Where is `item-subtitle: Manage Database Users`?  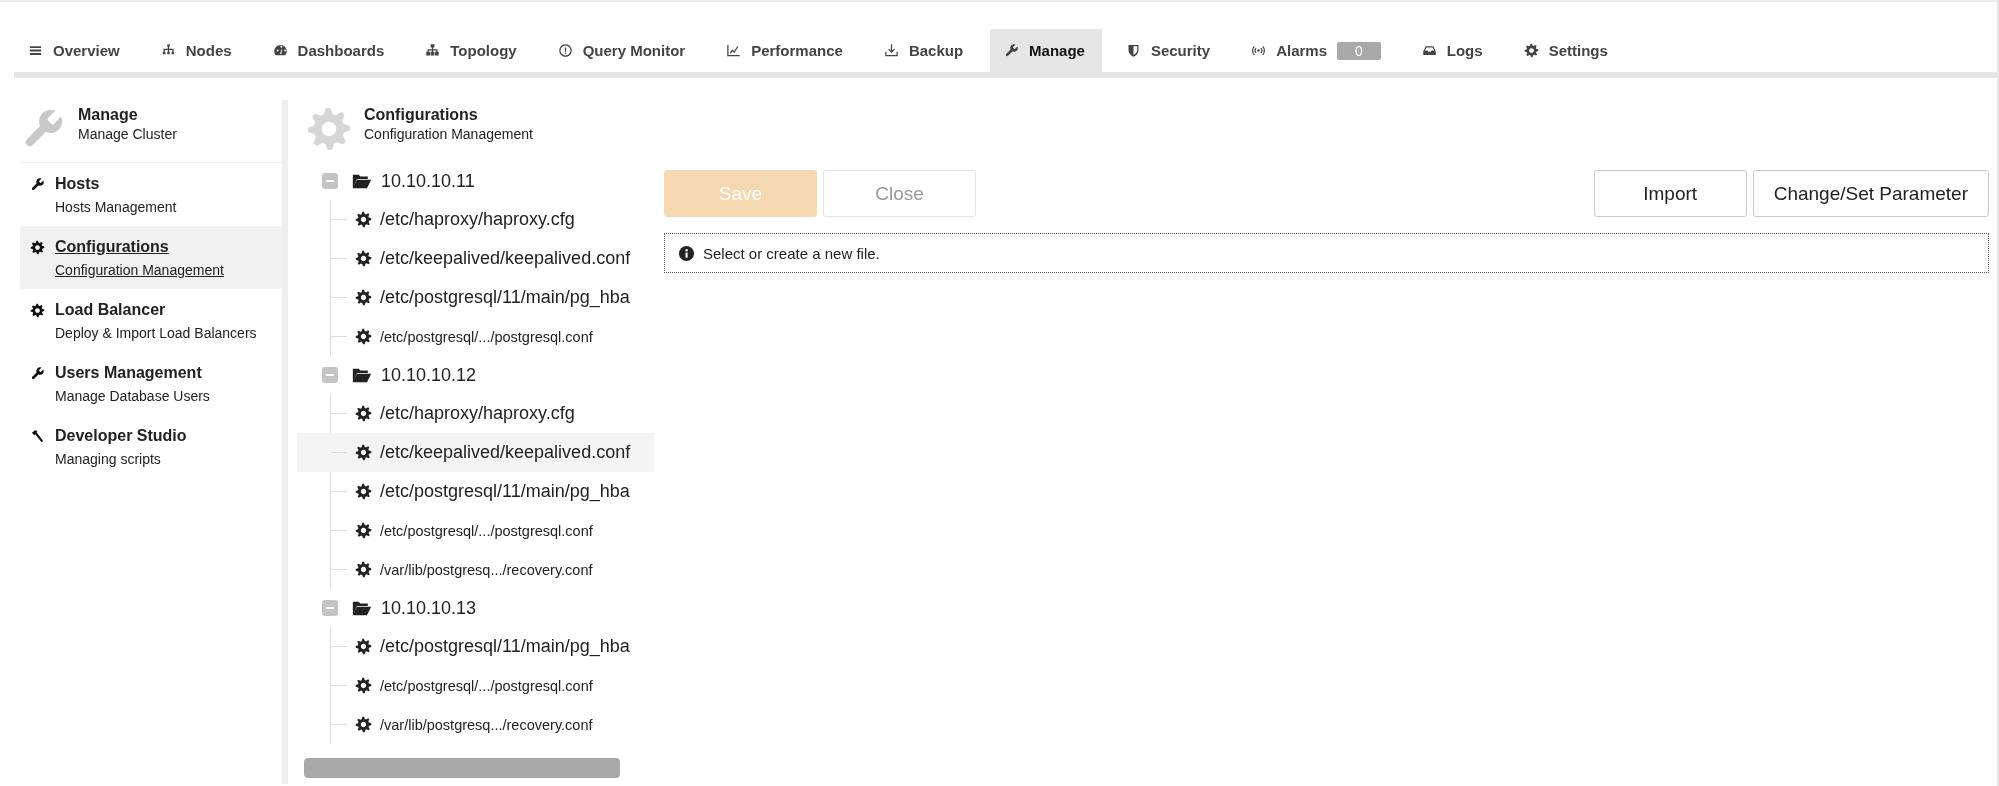 item-subtitle: Manage Database Users is located at coordinates (132, 396).